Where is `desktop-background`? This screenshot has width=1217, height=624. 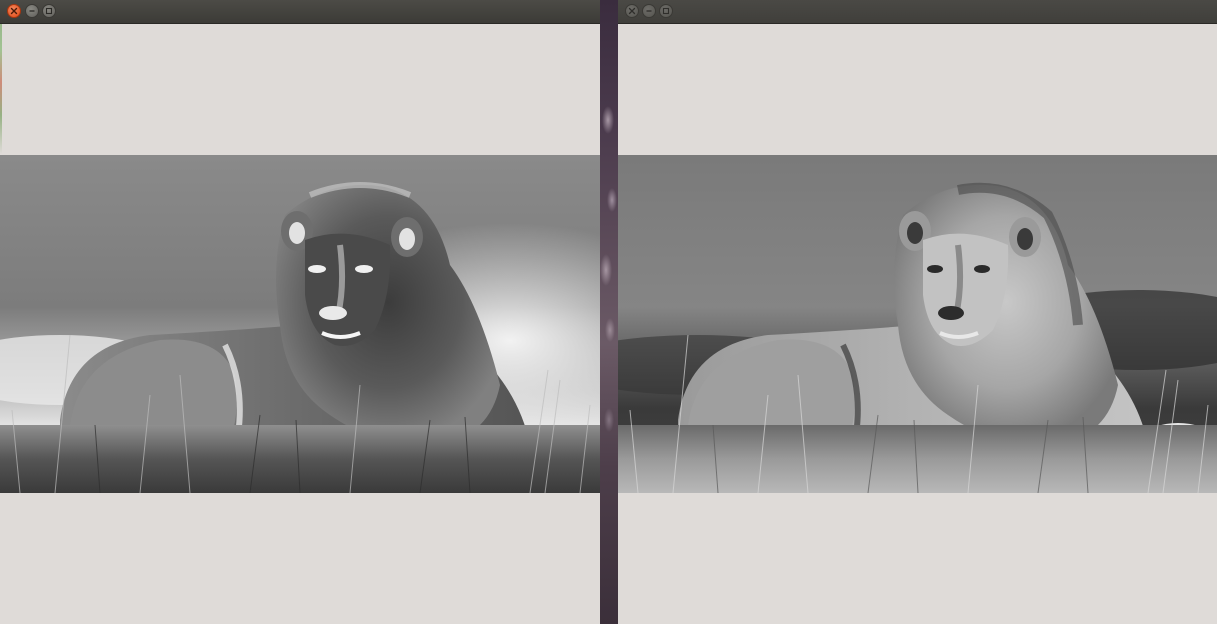 desktop-background is located at coordinates (609, 312).